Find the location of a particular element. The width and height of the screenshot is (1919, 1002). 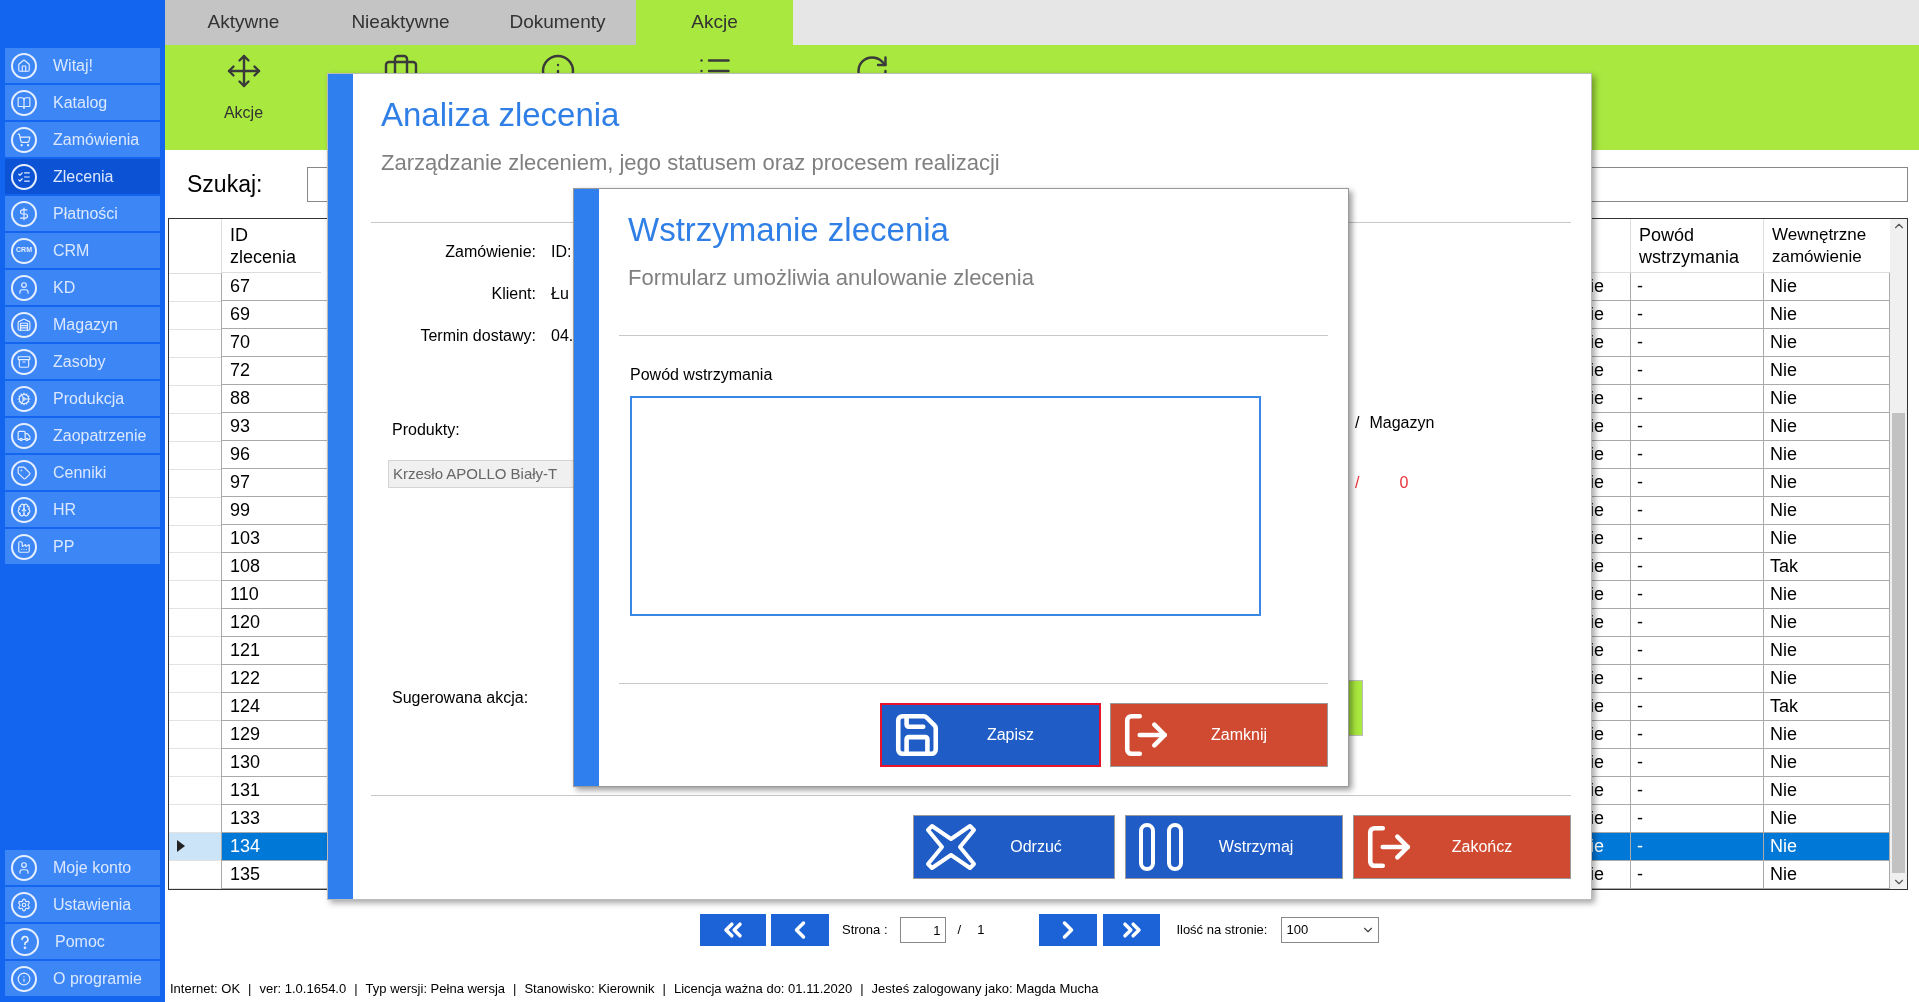

info-icon is located at coordinates (24, 978).